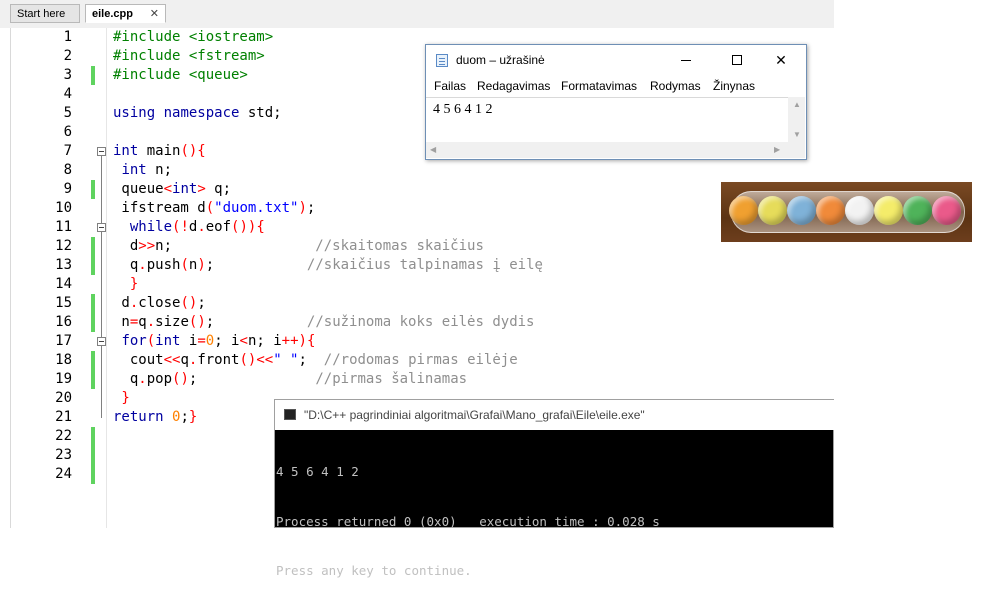  I want to click on line-number: 10, so click(63, 208).